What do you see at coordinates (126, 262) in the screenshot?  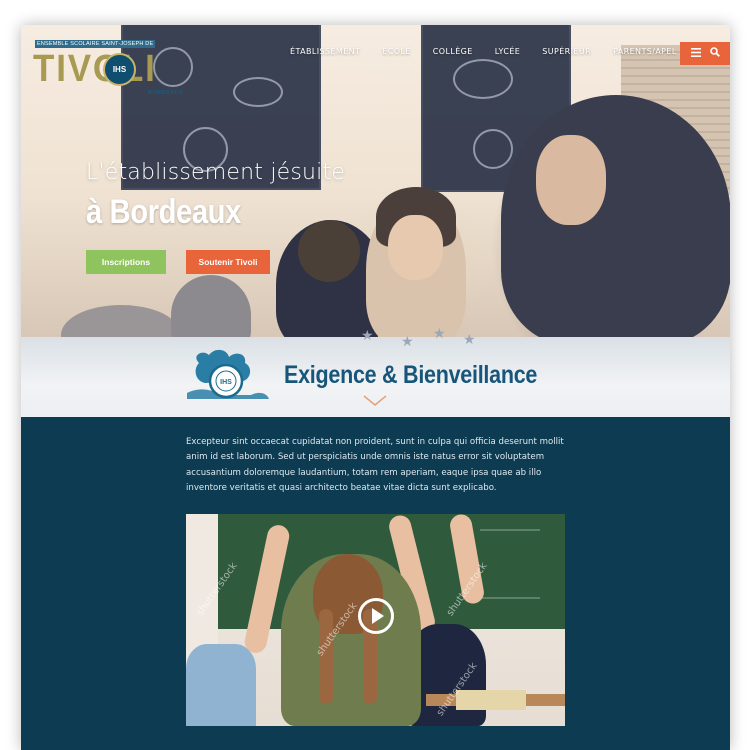 I see `inscriptions-button: Inscriptions` at bounding box center [126, 262].